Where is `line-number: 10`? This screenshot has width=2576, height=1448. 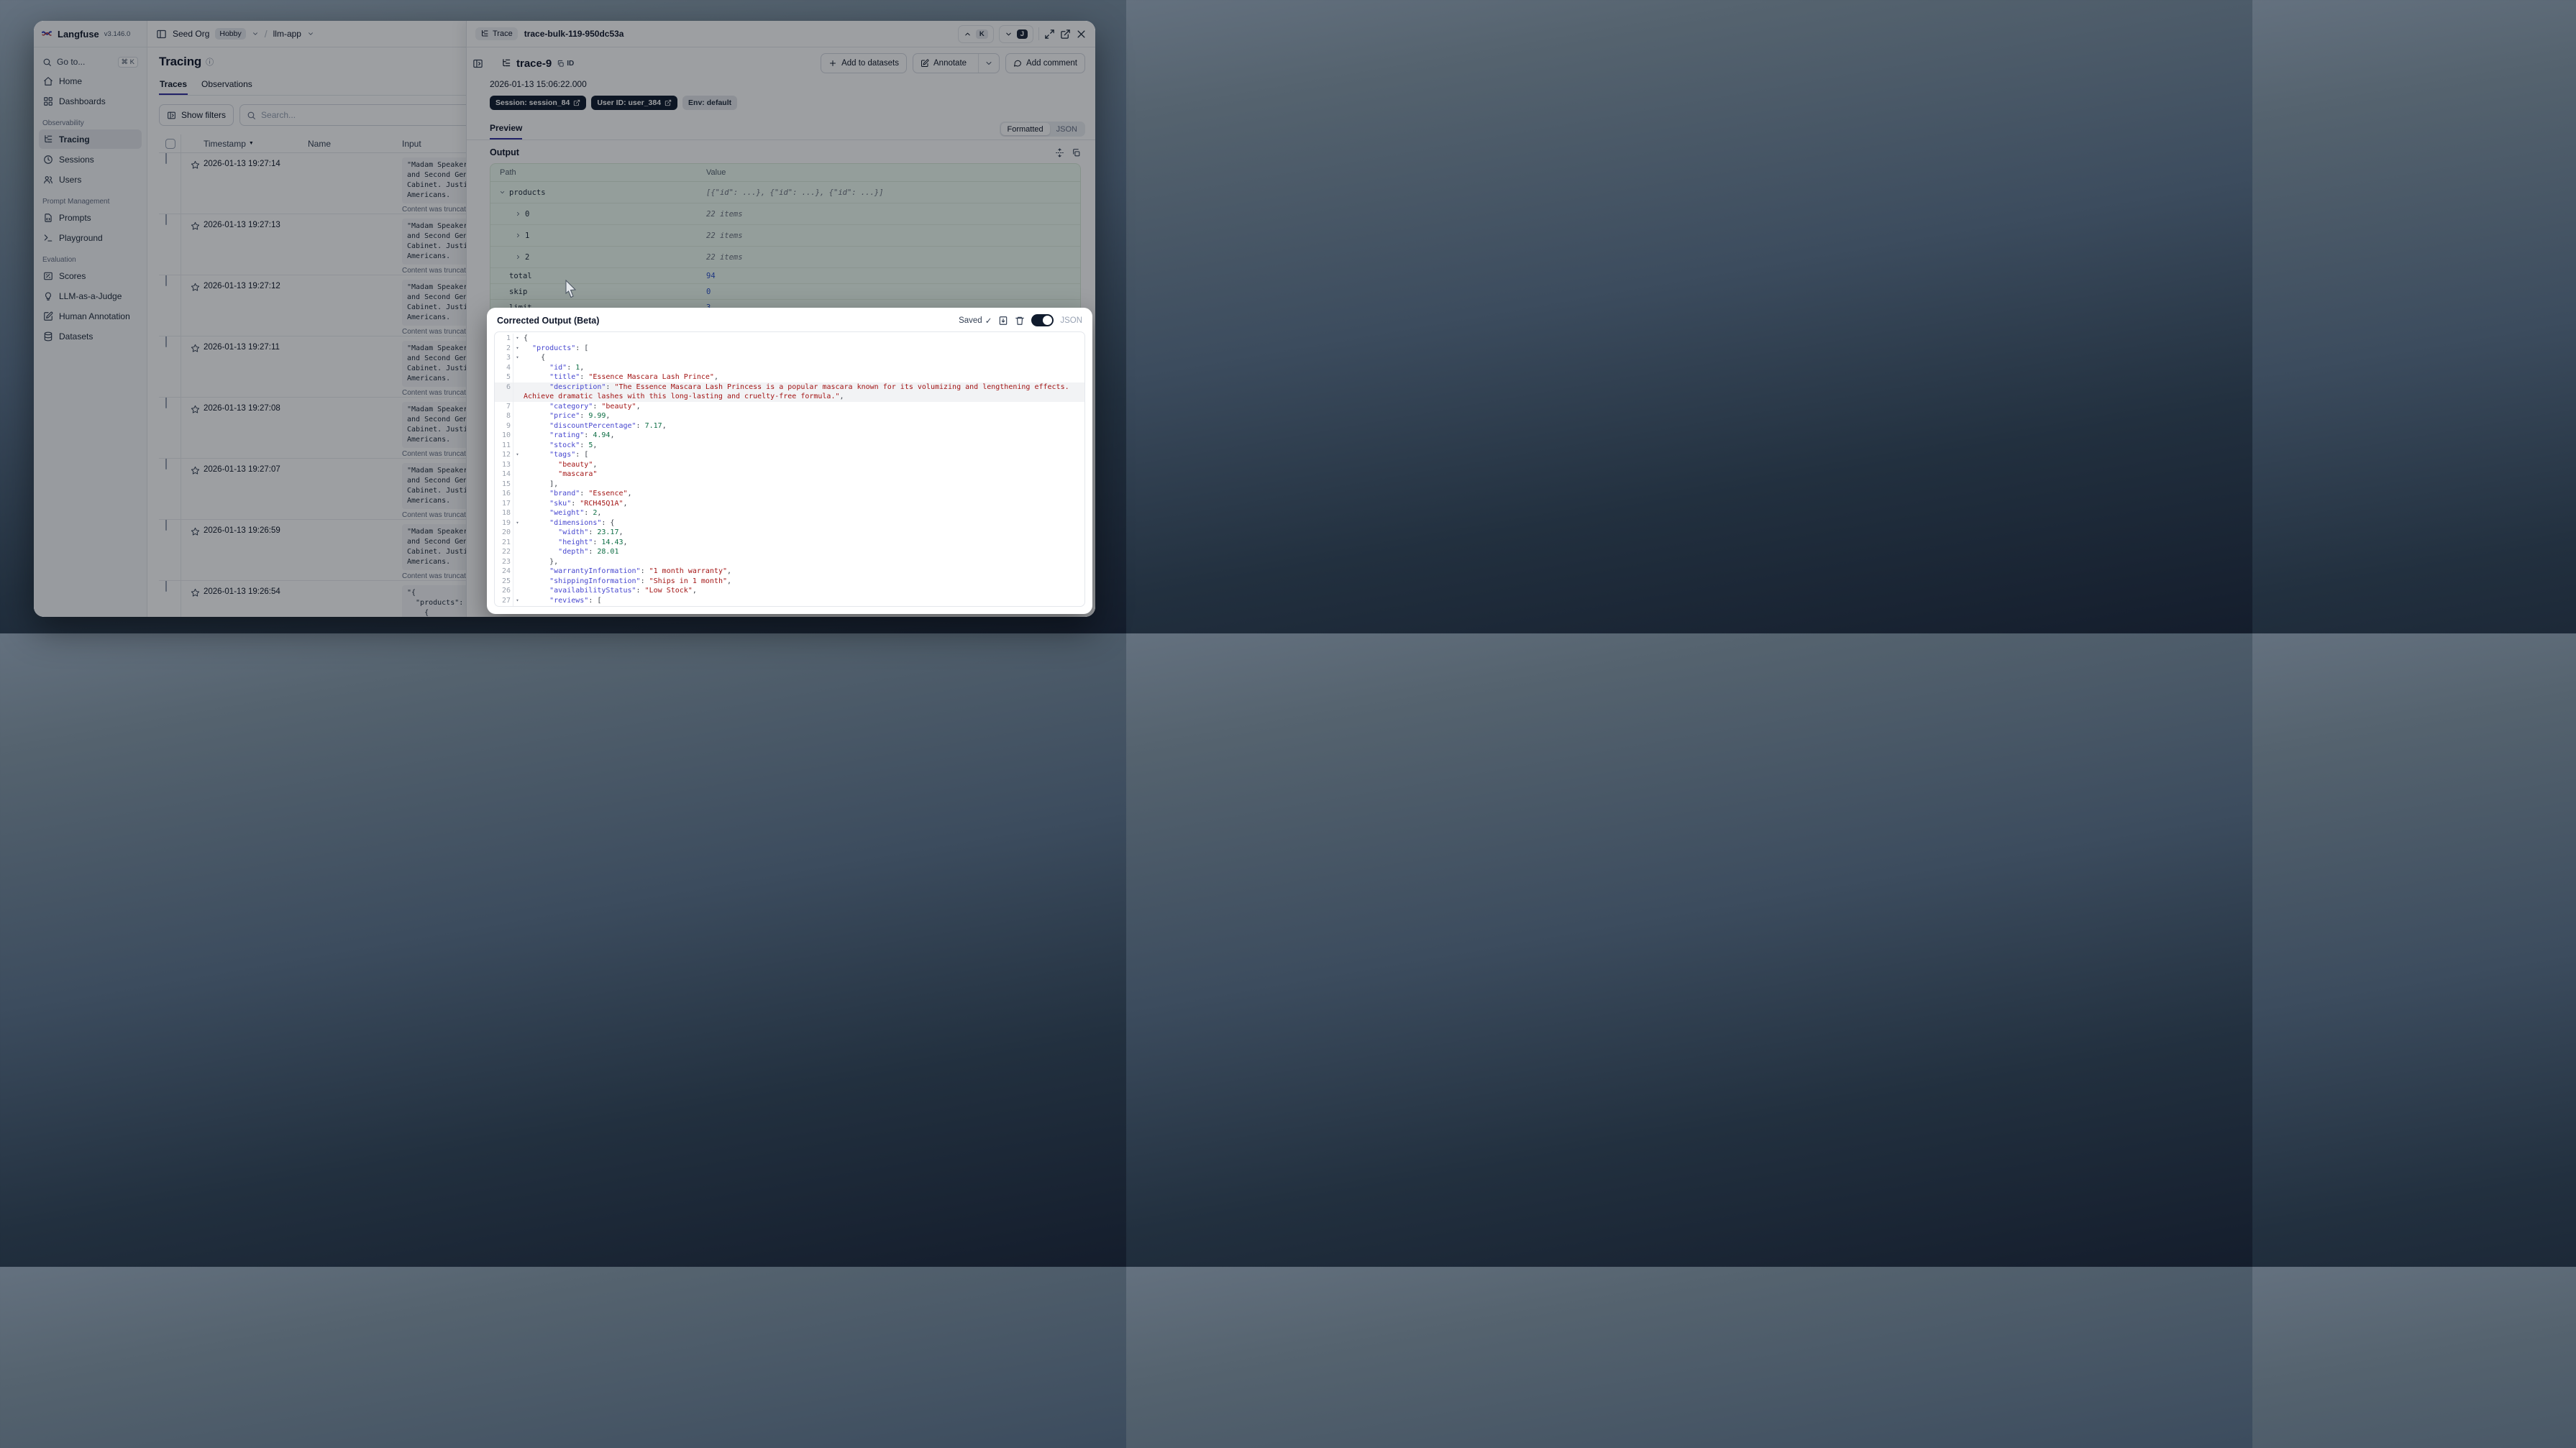
line-number: 10 is located at coordinates (504, 436).